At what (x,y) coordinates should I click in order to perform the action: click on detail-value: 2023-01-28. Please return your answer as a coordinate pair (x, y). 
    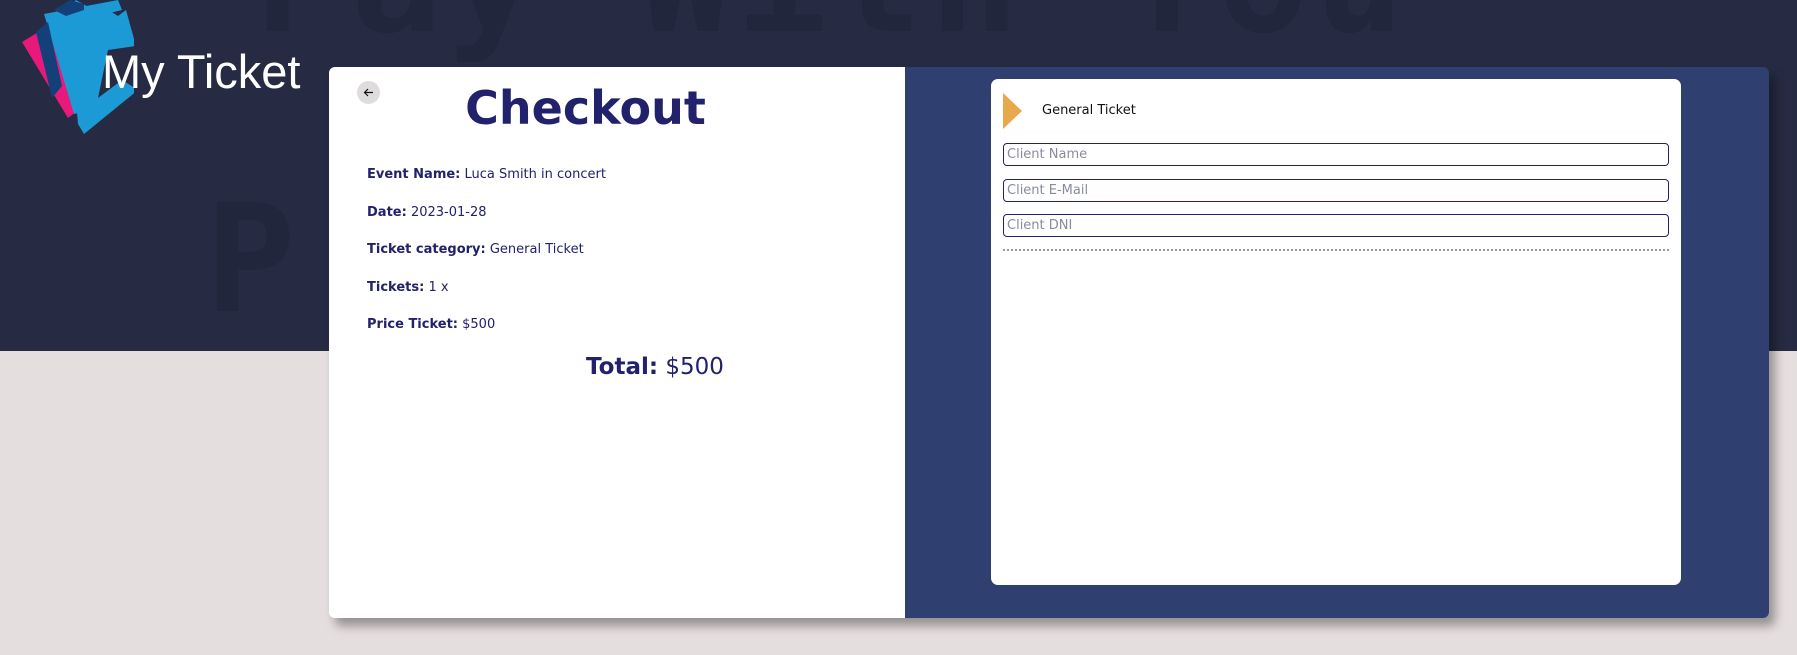
    Looking at the image, I should click on (448, 212).